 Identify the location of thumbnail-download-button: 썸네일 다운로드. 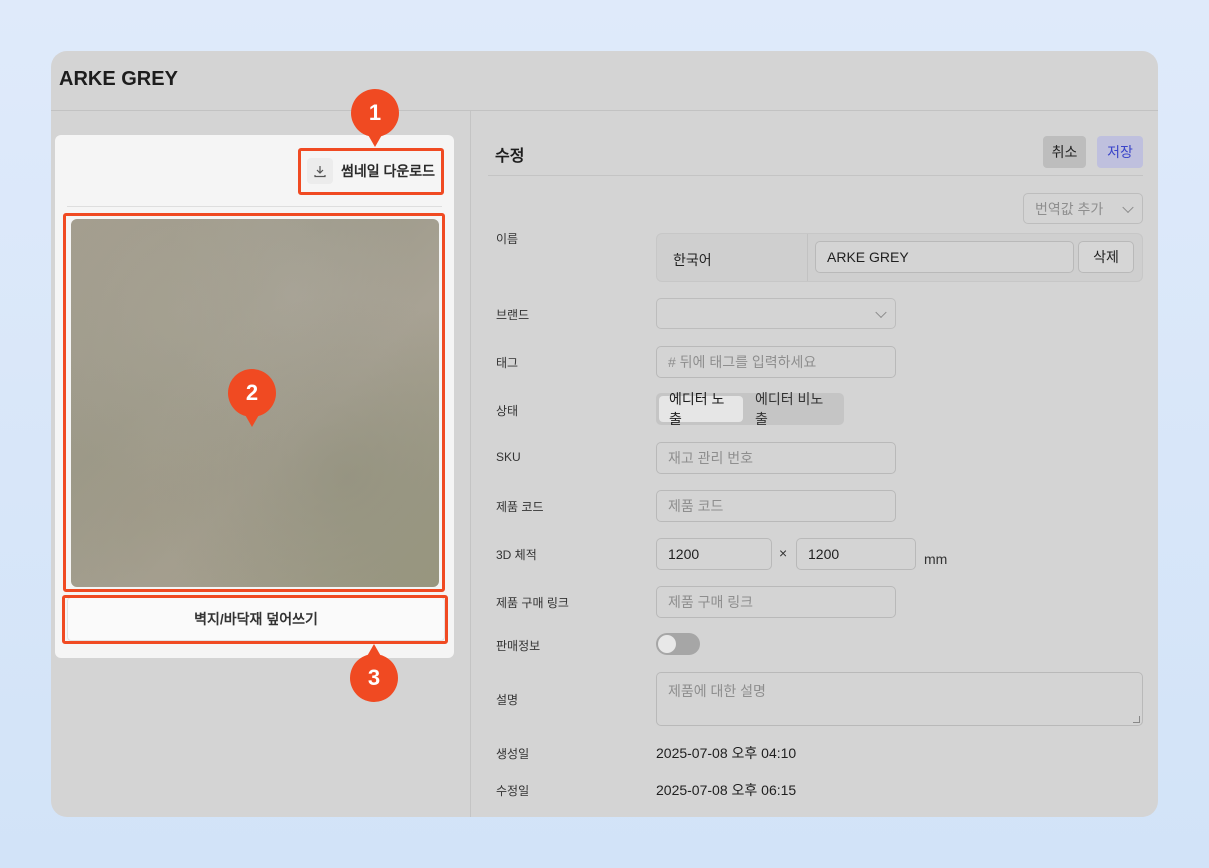
(372, 171).